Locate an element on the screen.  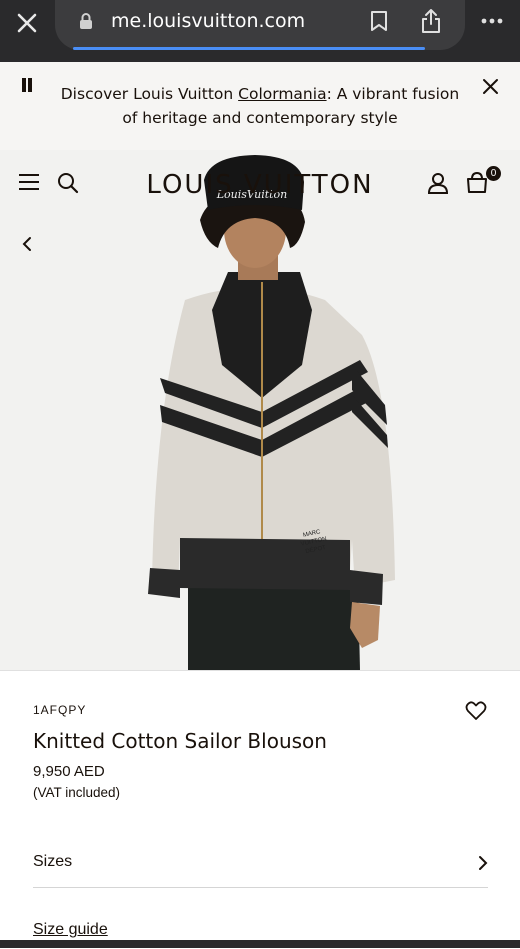
bookmark-icon is located at coordinates (379, 21).